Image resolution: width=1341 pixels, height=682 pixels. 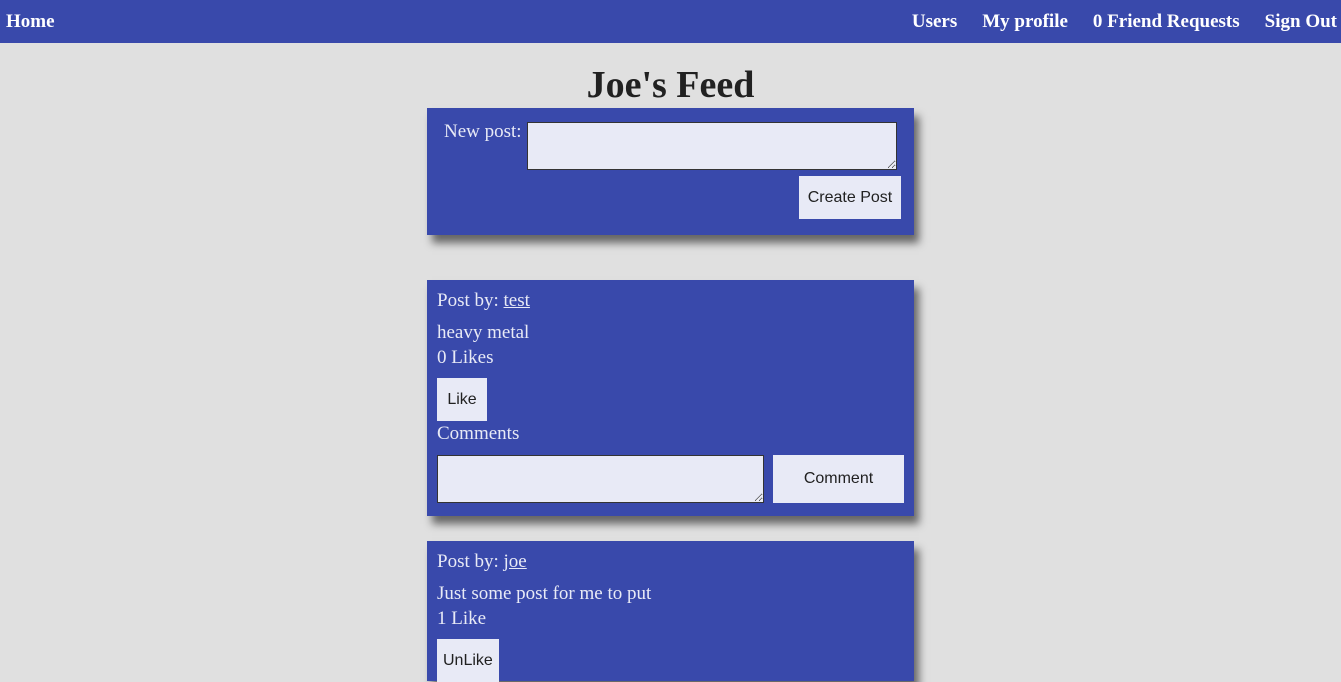 What do you see at coordinates (1166, 22) in the screenshot?
I see `nav-friend-requests-link: 0 Friend Requests` at bounding box center [1166, 22].